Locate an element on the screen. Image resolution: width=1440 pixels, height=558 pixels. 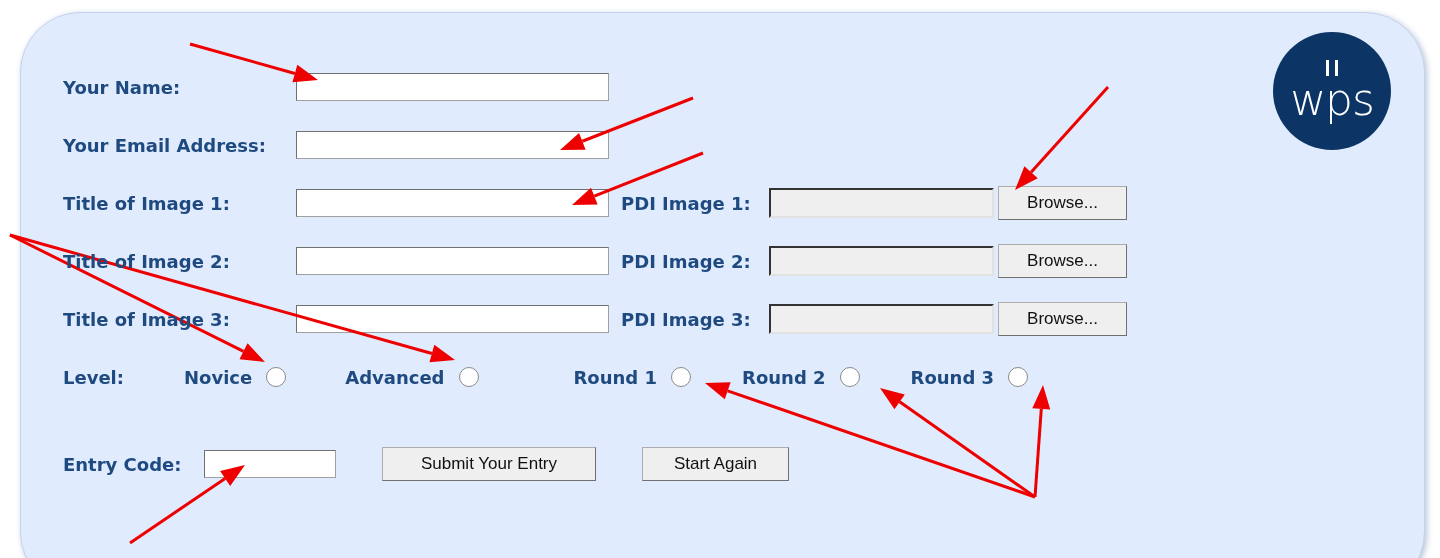
field-label: PDI Image 2: is located at coordinates (686, 261).